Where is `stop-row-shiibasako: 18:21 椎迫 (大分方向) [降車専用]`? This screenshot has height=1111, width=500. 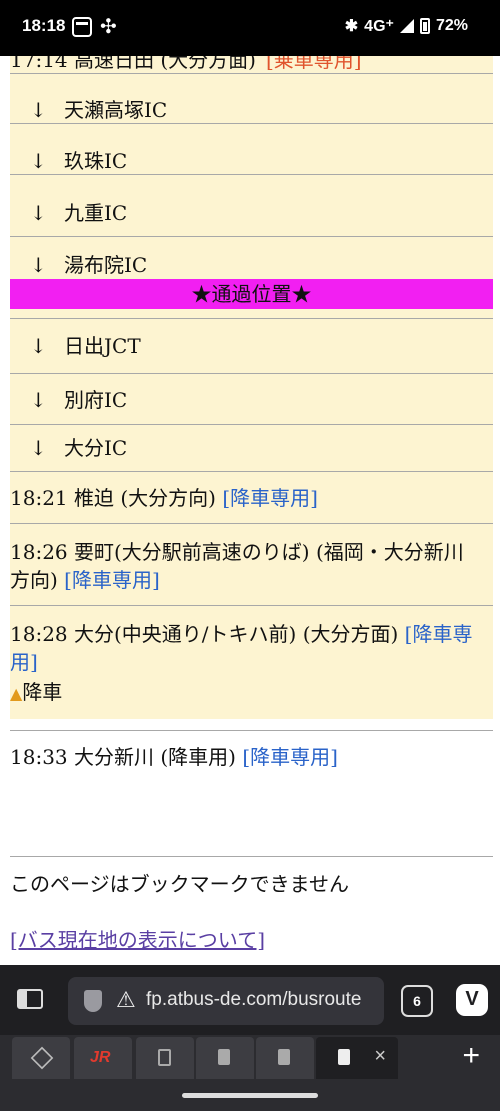
stop-row-shiibasako: 18:21 椎迫 (大分方向) [降車専用] is located at coordinates (251, 498).